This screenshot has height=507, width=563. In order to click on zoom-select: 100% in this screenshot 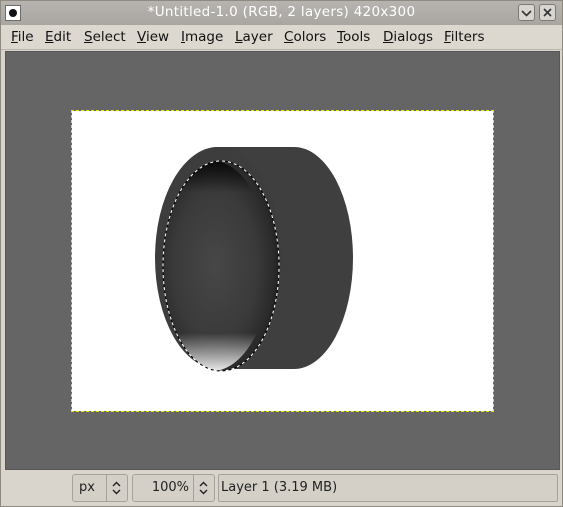, I will do `click(173, 488)`.